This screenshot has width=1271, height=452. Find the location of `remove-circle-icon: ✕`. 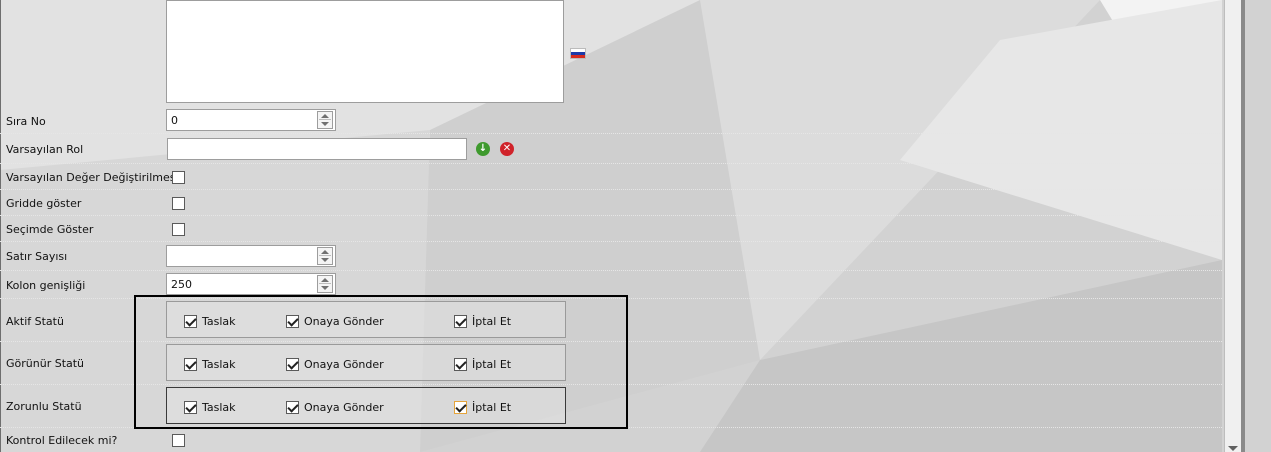

remove-circle-icon: ✕ is located at coordinates (507, 149).